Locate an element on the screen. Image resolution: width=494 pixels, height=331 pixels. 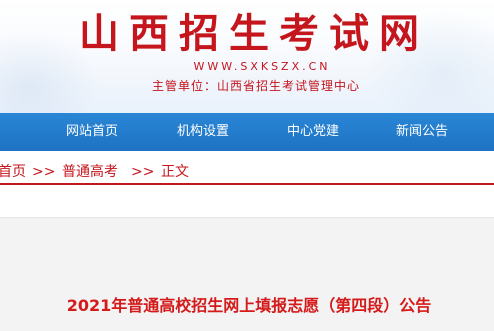
article-title: 2021年普通高校招生网上填报志愿（第四段）公告 is located at coordinates (249, 305).